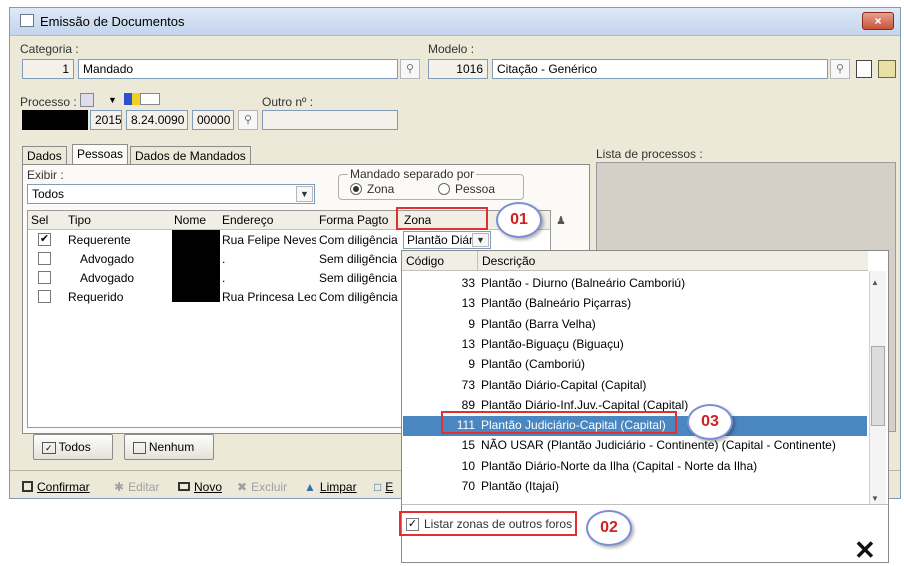  I want to click on zona-dropdown-icon: ▼, so click(480, 240).